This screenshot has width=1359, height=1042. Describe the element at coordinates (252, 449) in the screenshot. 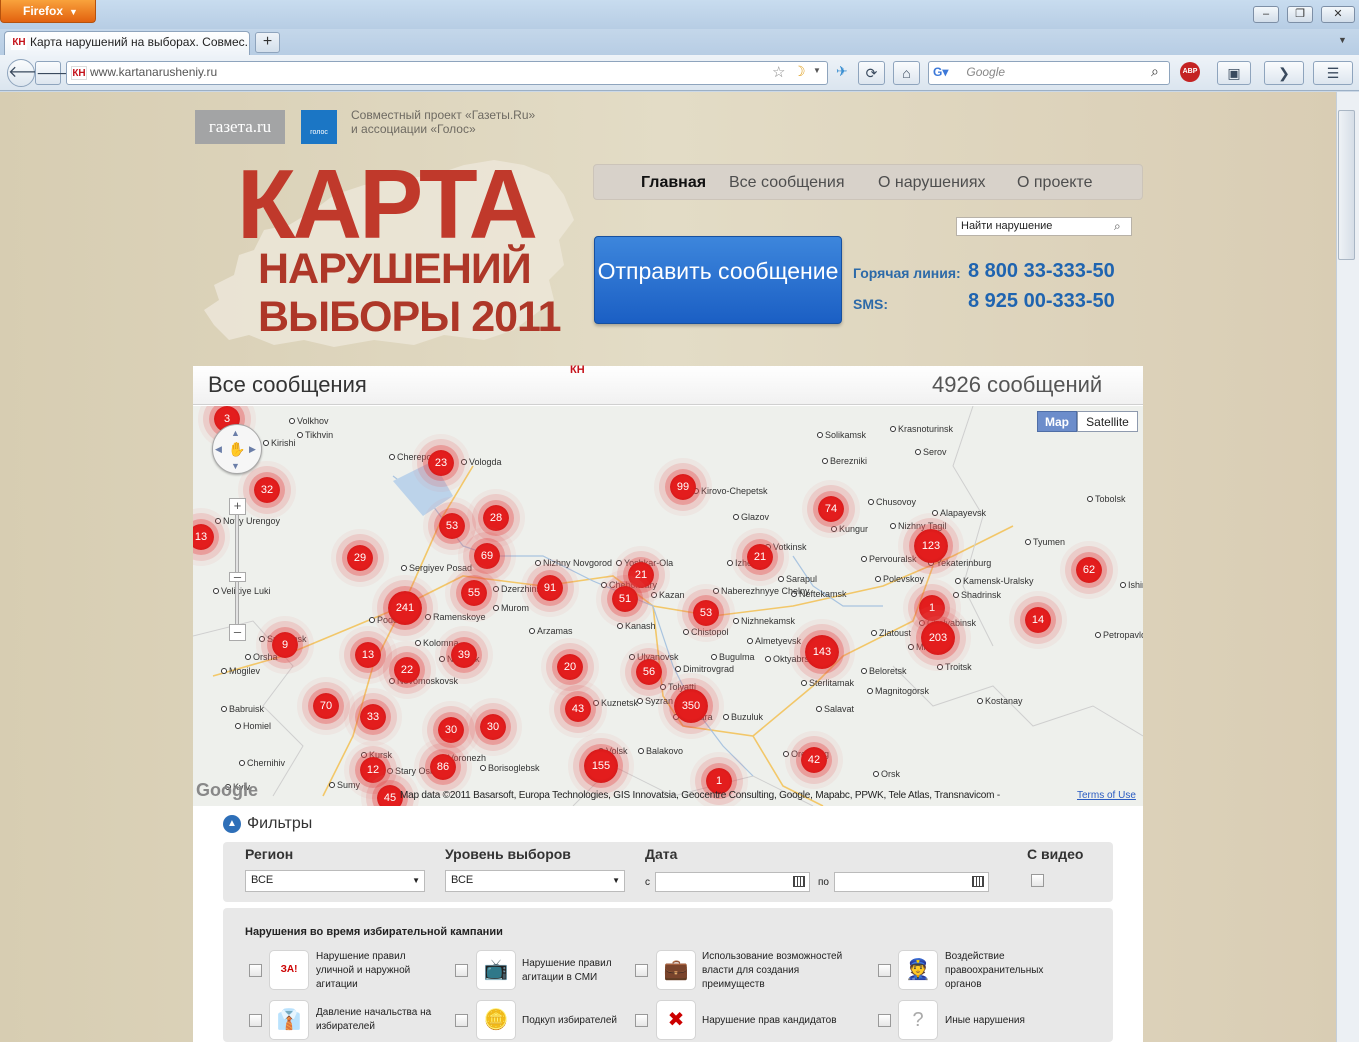

I see `pan-right-icon: ▶` at that location.